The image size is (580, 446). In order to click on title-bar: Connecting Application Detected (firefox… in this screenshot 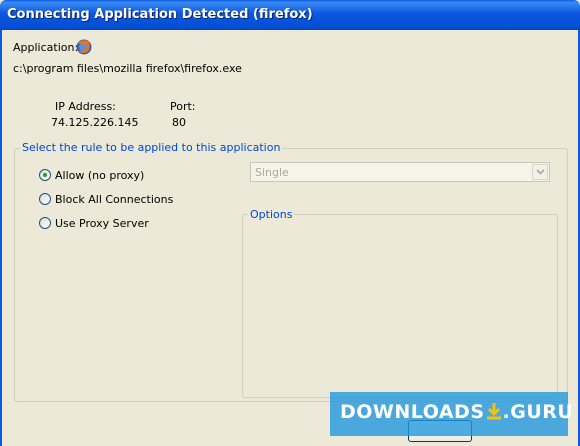, I will do `click(290, 15)`.